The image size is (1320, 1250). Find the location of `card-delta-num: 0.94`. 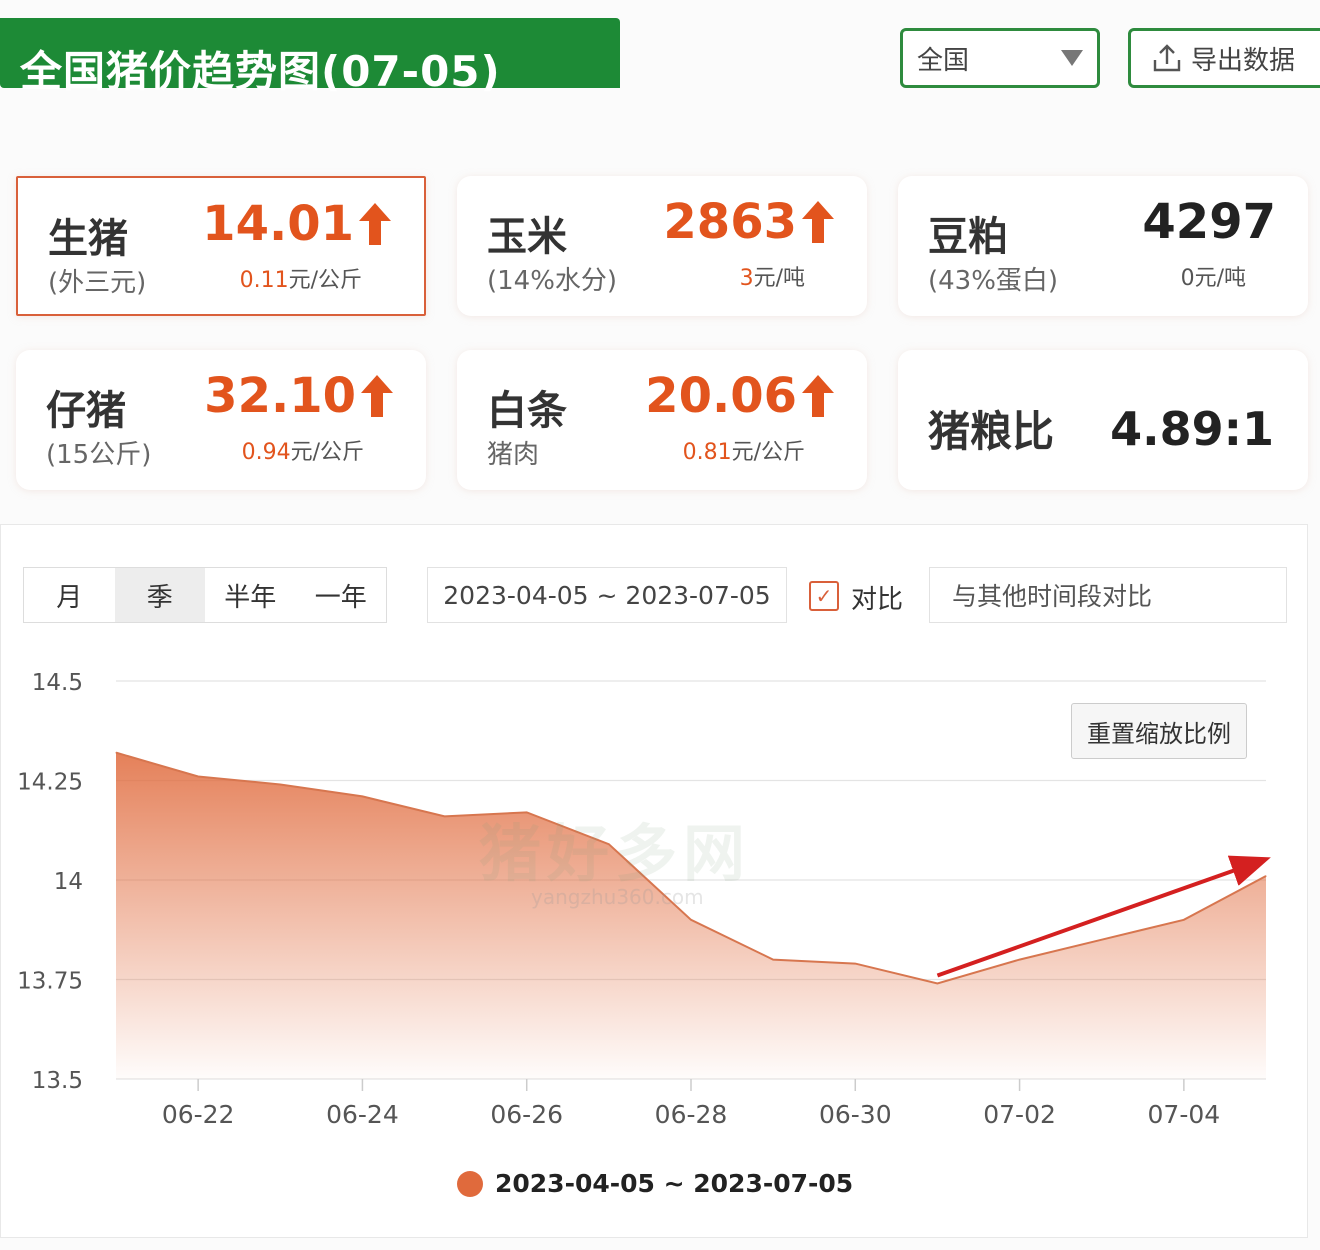

card-delta-num: 0.94 is located at coordinates (266, 452).